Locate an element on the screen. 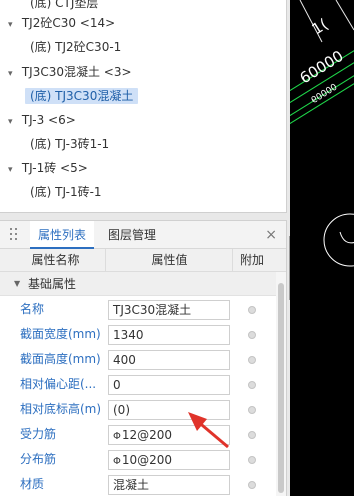 The image size is (354, 496). tree-group-tj-3: ▾ TJ-3 <6> is located at coordinates (42, 120).